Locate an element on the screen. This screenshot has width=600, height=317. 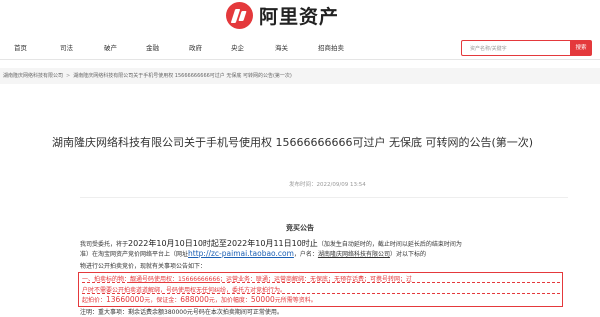
starting-price: 13660000 is located at coordinates (125, 299).